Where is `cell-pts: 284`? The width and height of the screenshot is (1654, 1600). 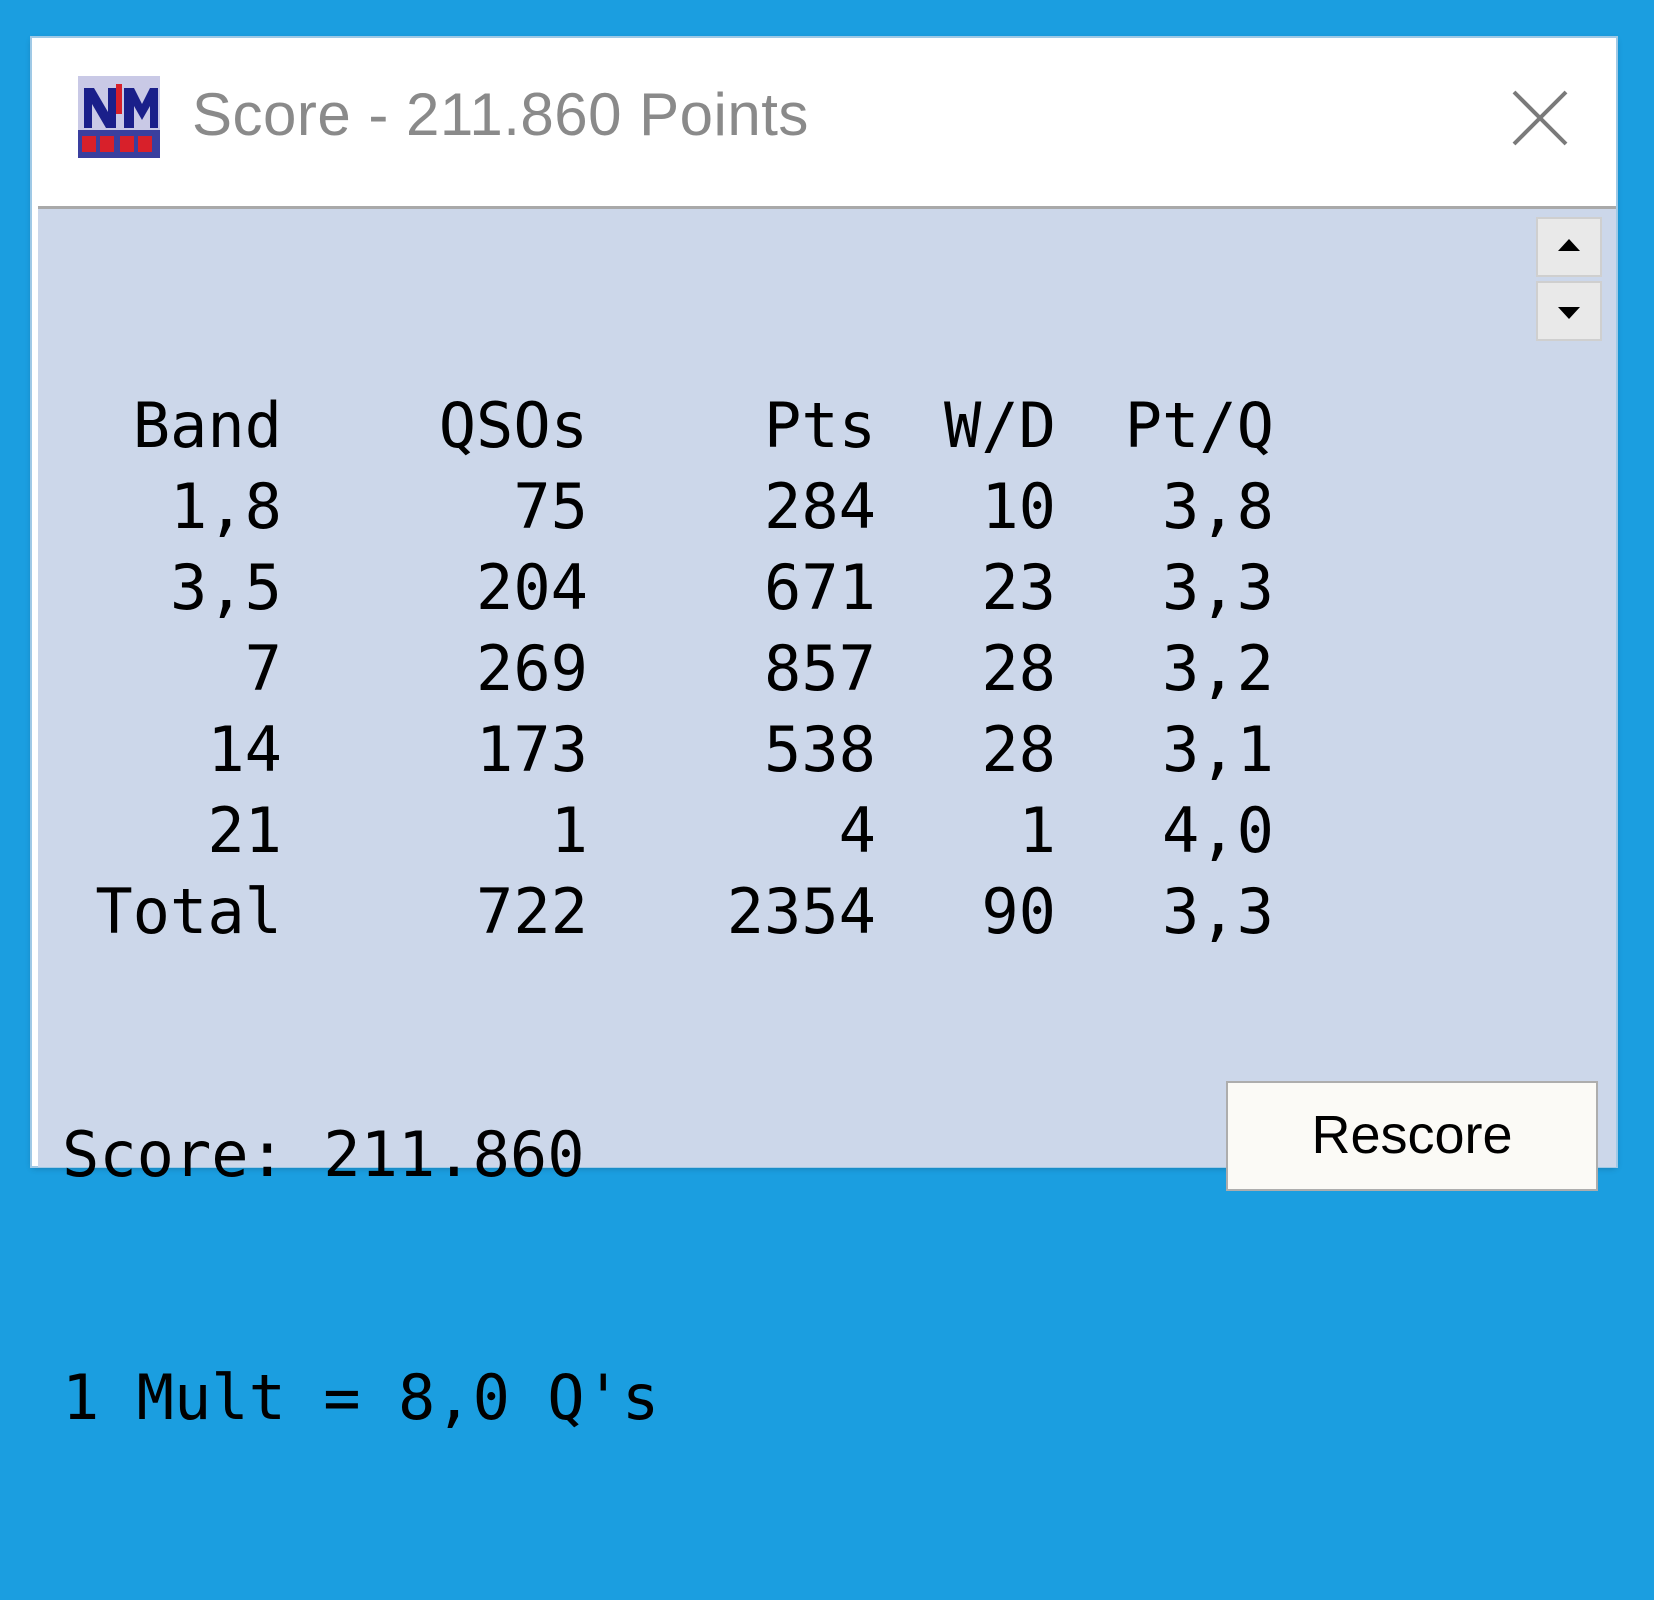 cell-pts: 284 is located at coordinates (820, 506).